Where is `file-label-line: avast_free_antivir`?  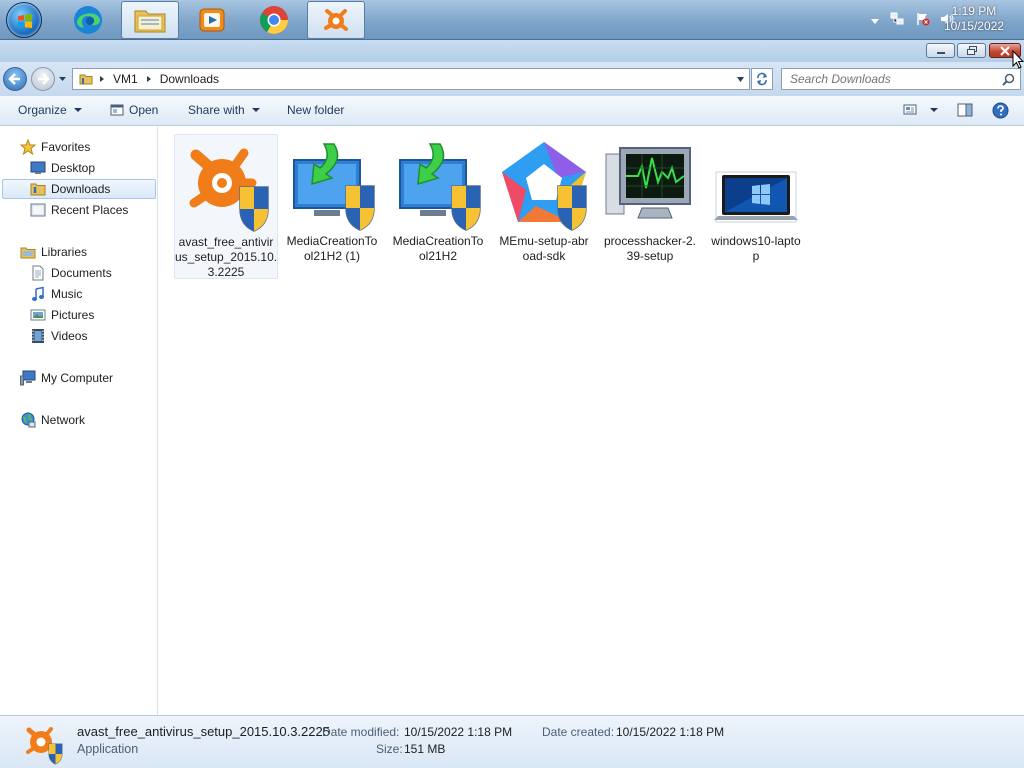 file-label-line: avast_free_antivir is located at coordinates (226, 242).